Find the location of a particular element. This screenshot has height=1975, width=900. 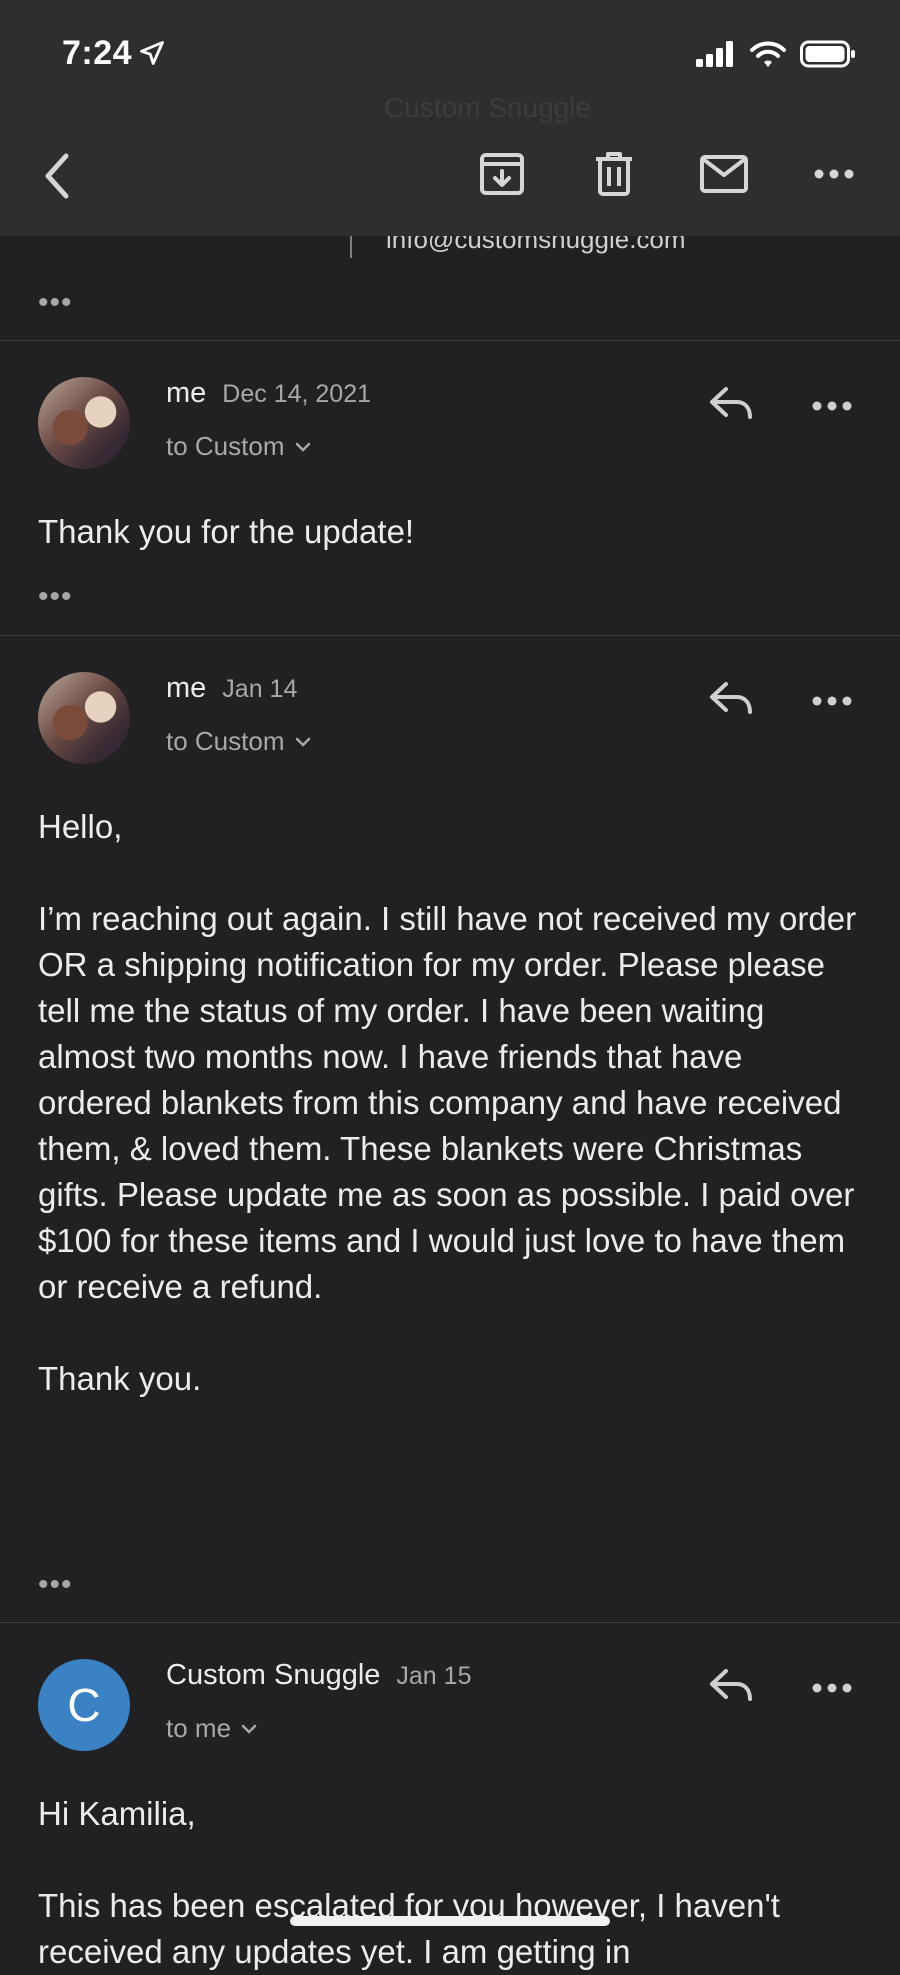

recipient-toggle: to me is located at coordinates (211, 1728).